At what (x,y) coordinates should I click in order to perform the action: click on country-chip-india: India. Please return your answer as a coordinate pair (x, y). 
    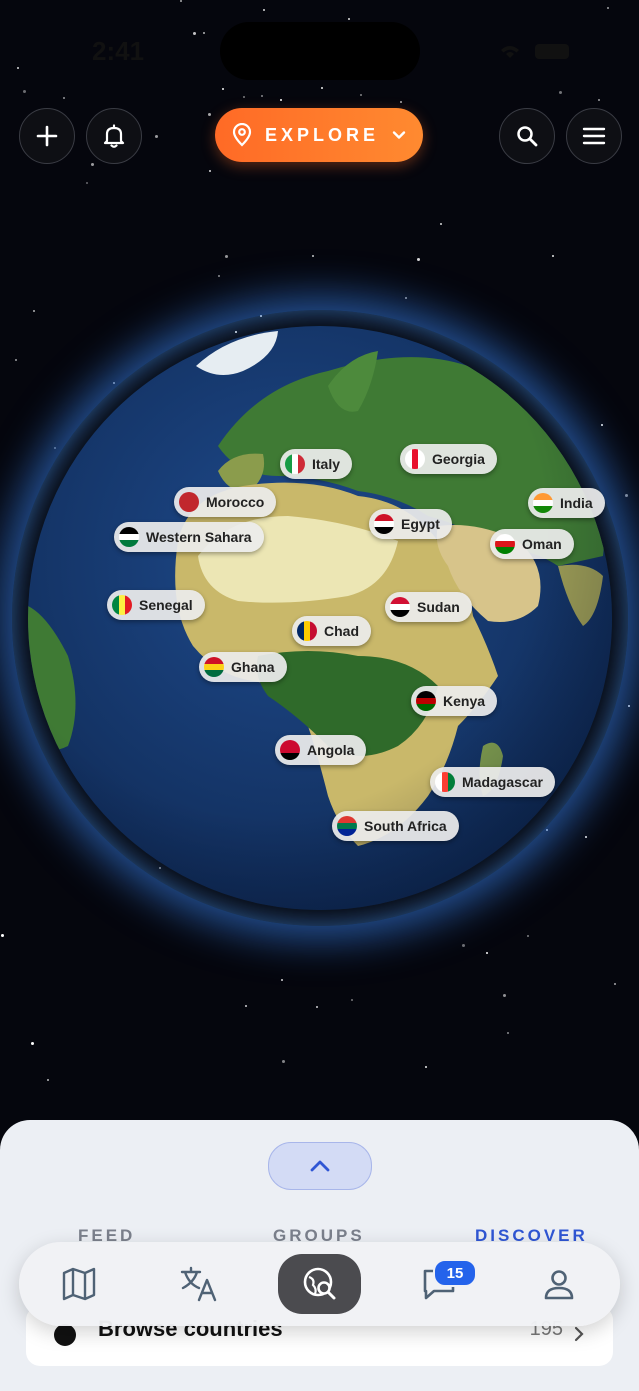
    Looking at the image, I should click on (566, 503).